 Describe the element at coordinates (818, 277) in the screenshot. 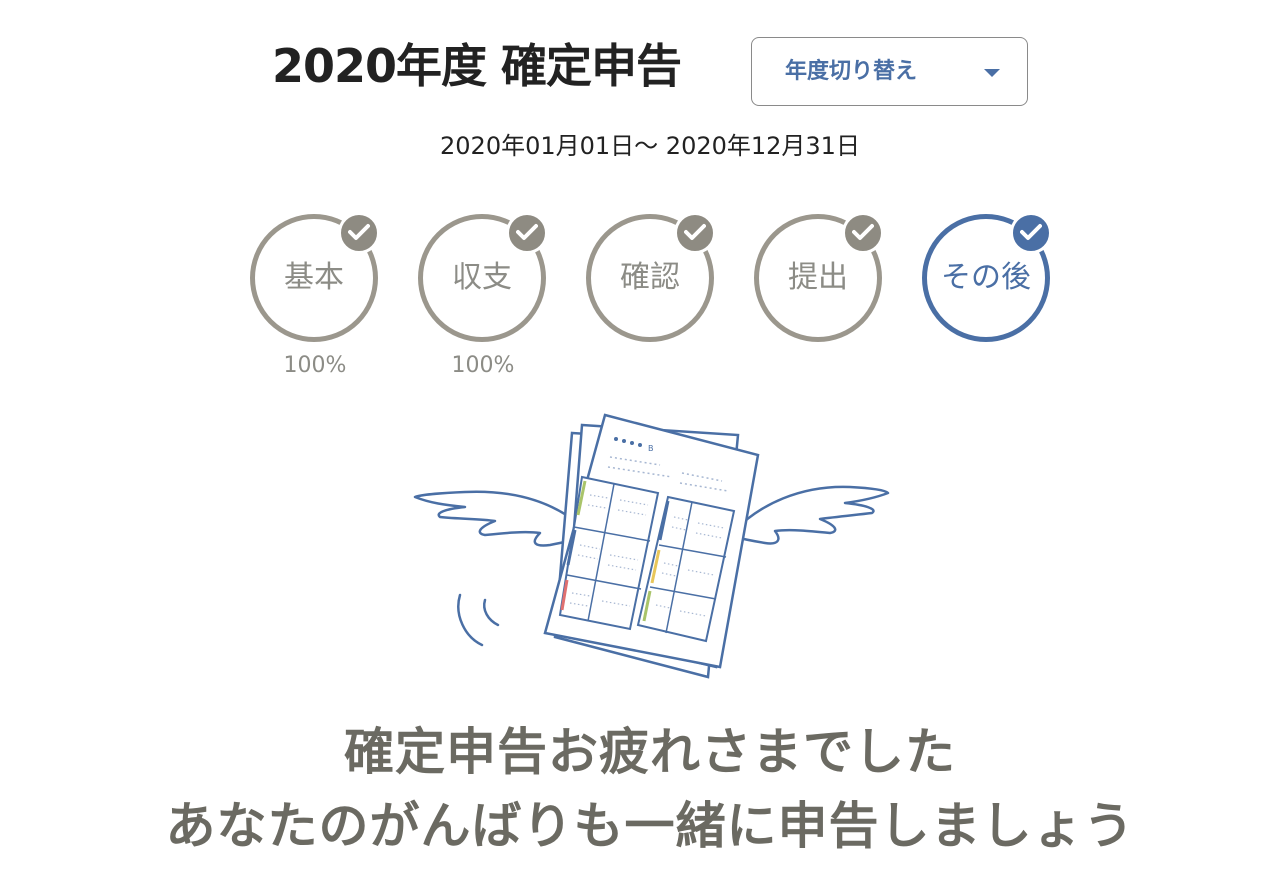

I see `step-label: 提出` at that location.